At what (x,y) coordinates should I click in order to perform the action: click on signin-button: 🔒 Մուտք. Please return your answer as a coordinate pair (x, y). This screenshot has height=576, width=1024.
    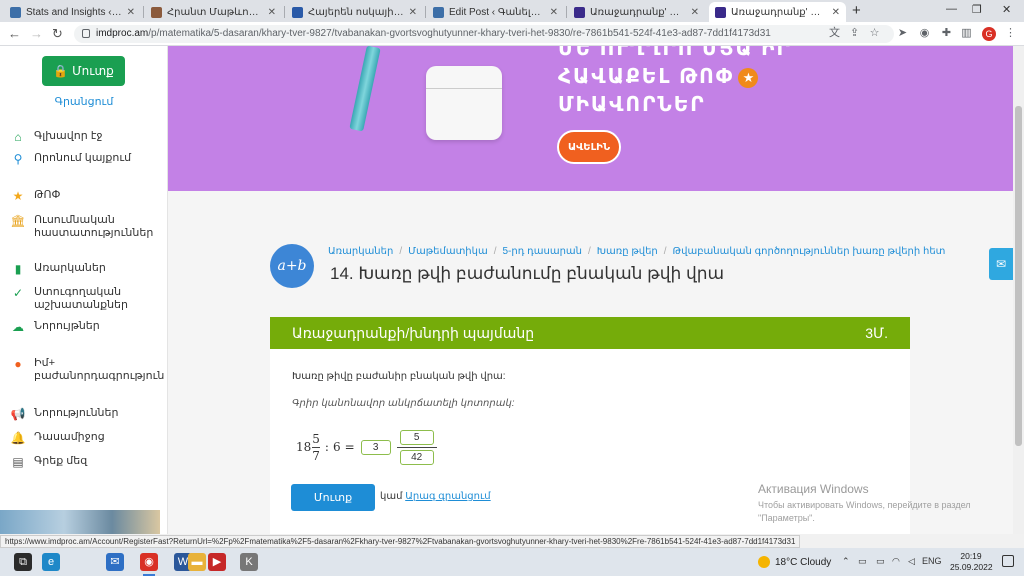
    Looking at the image, I should click on (83, 71).